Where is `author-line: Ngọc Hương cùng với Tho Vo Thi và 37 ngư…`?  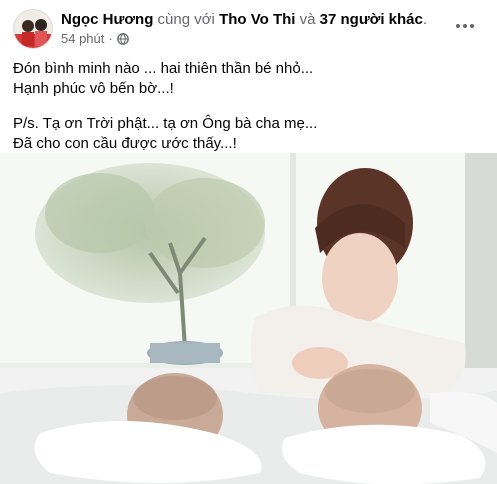
author-line: Ngọc Hương cùng với Tho Vo Thi và 37 ngư… is located at coordinates (244, 19).